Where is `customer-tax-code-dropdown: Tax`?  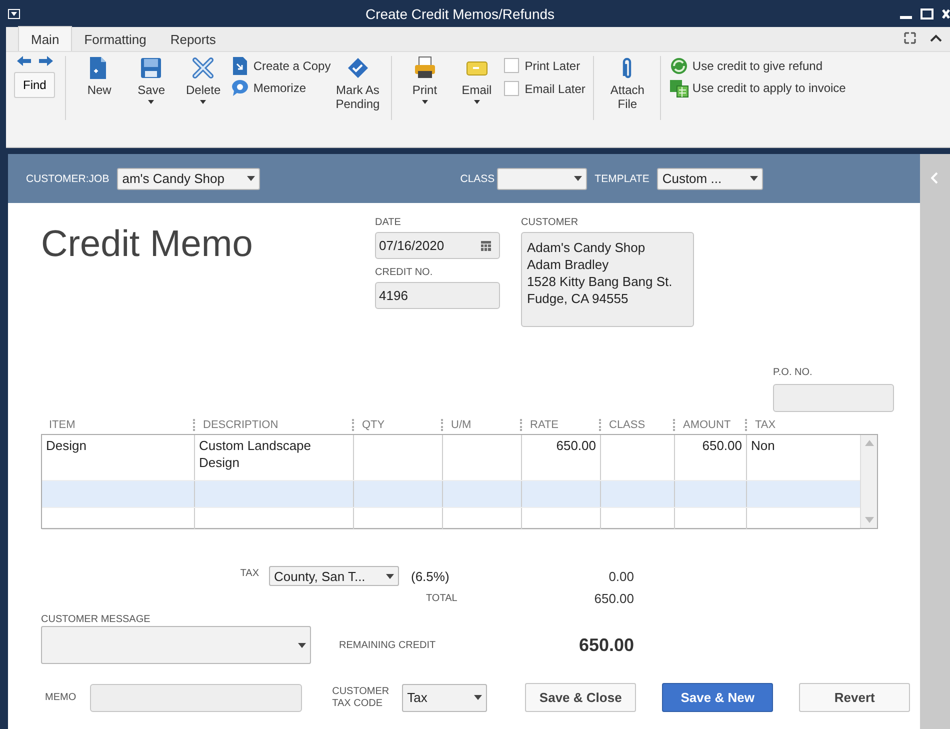
customer-tax-code-dropdown: Tax is located at coordinates (445, 698).